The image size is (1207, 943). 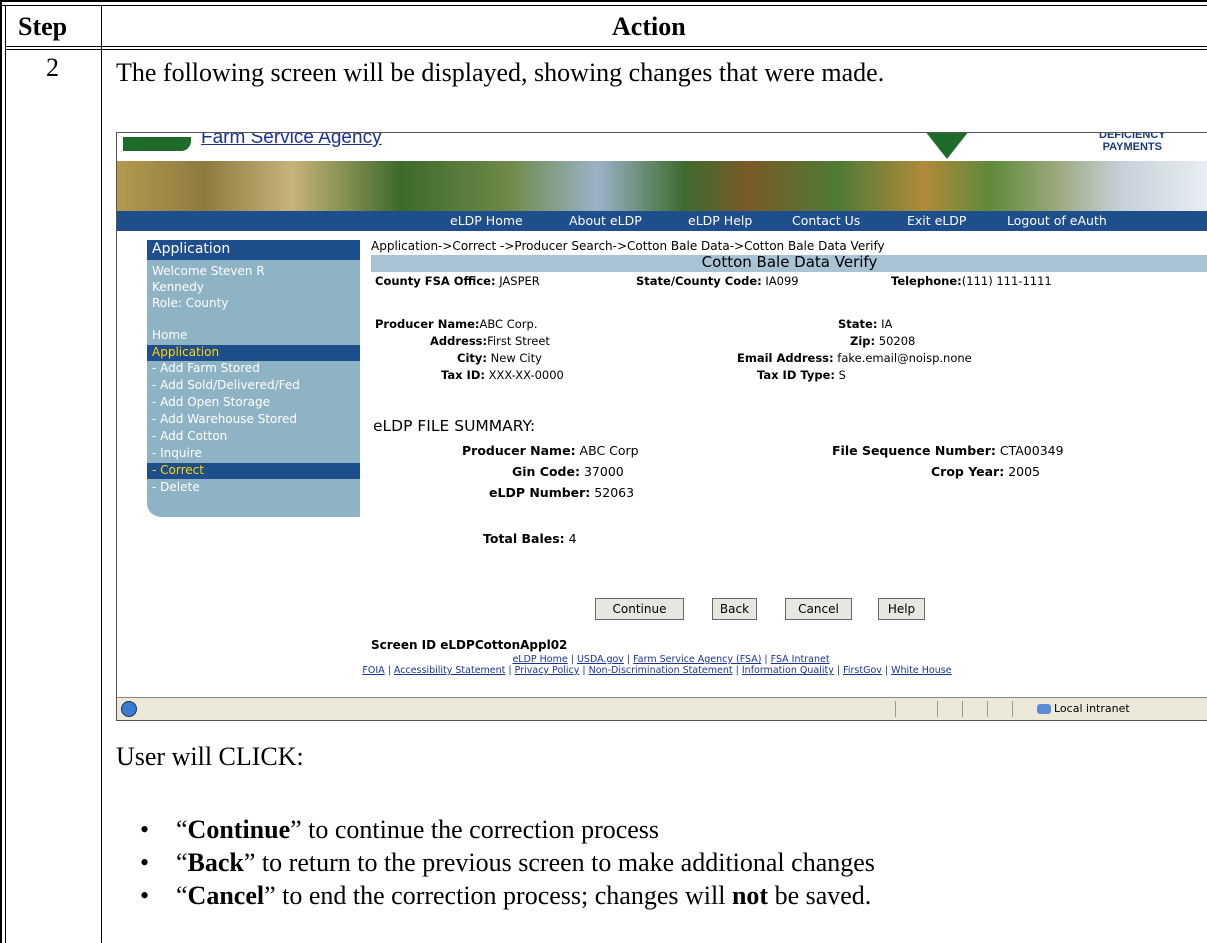 What do you see at coordinates (1006, 281) in the screenshot?
I see `telephone-value: (111) 111-1111` at bounding box center [1006, 281].